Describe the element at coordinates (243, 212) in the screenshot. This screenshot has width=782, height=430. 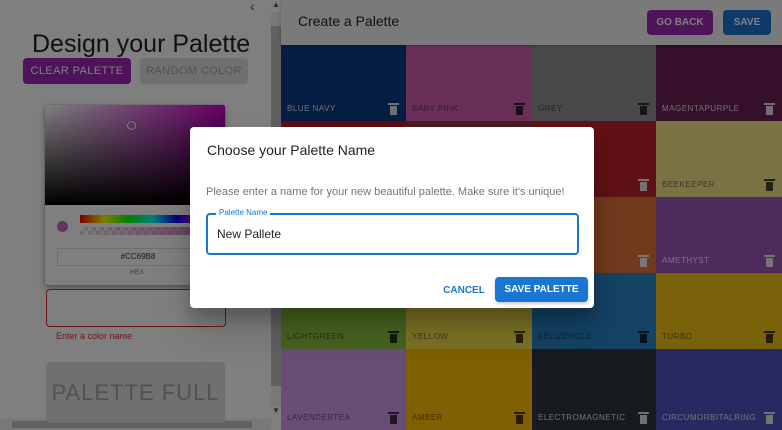
I see `palette-name-label: Palette Name` at that location.